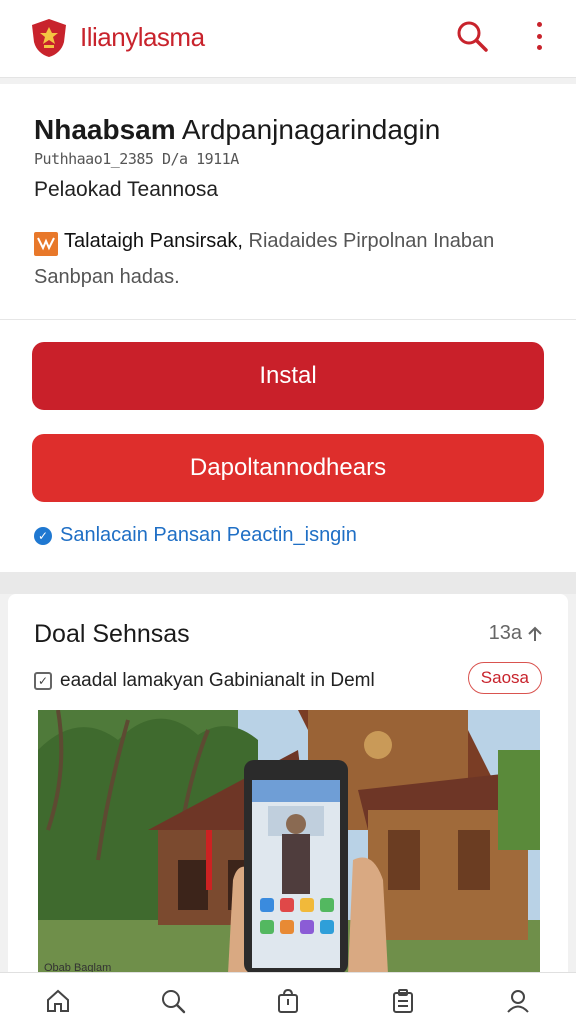 Image resolution: width=576 pixels, height=1024 pixels. Describe the element at coordinates (49, 38) in the screenshot. I see `shield-emblem-icon` at that location.